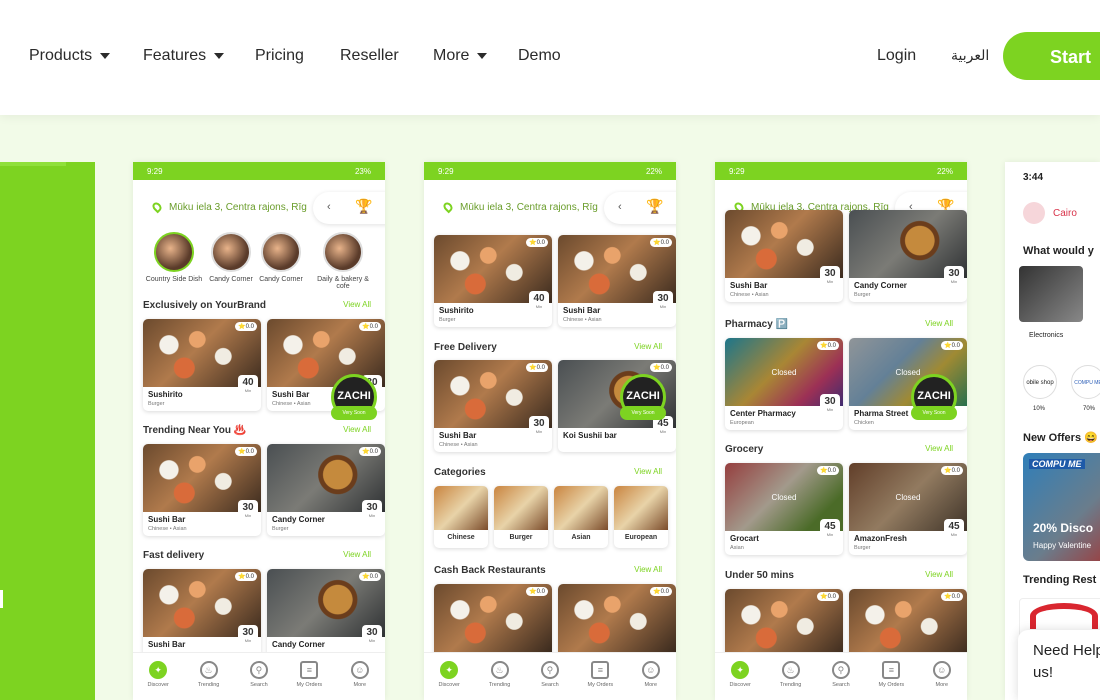  I want to click on restaurant-card: ⭐0.0 30 Min Sushi Bar, so click(202, 615).